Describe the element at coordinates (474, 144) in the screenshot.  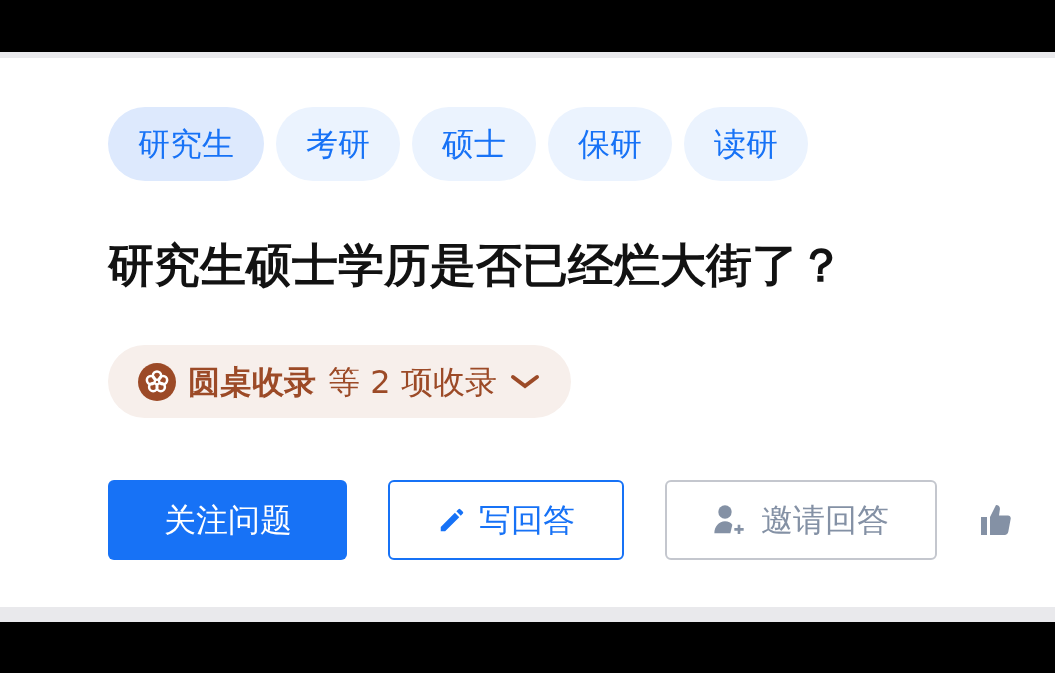
I see `topic-tag: 硕士` at that location.